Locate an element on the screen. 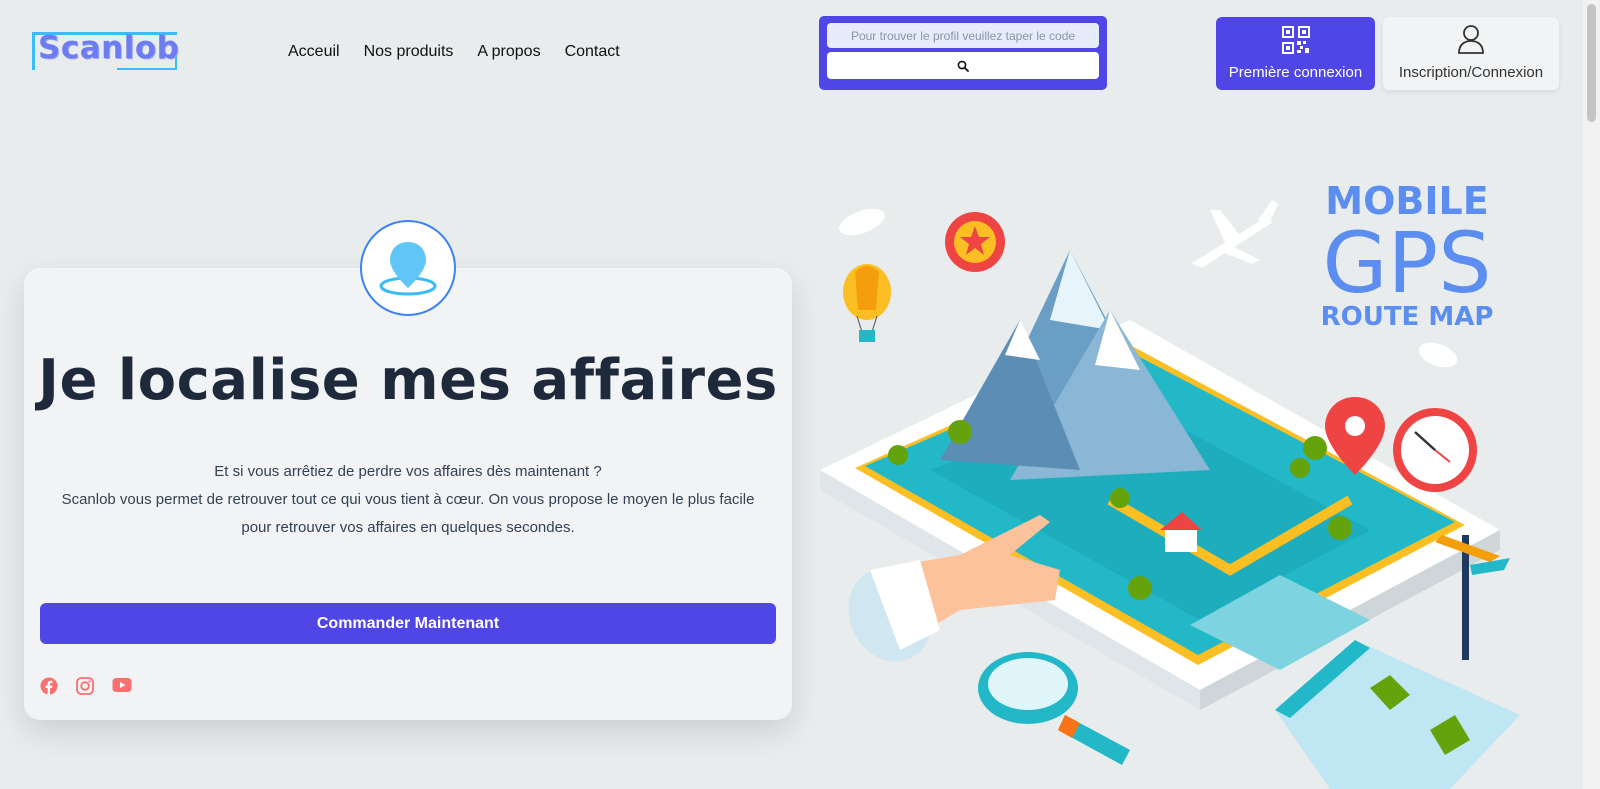 This screenshot has width=1600, height=789. profile-search-input is located at coordinates (963, 35).